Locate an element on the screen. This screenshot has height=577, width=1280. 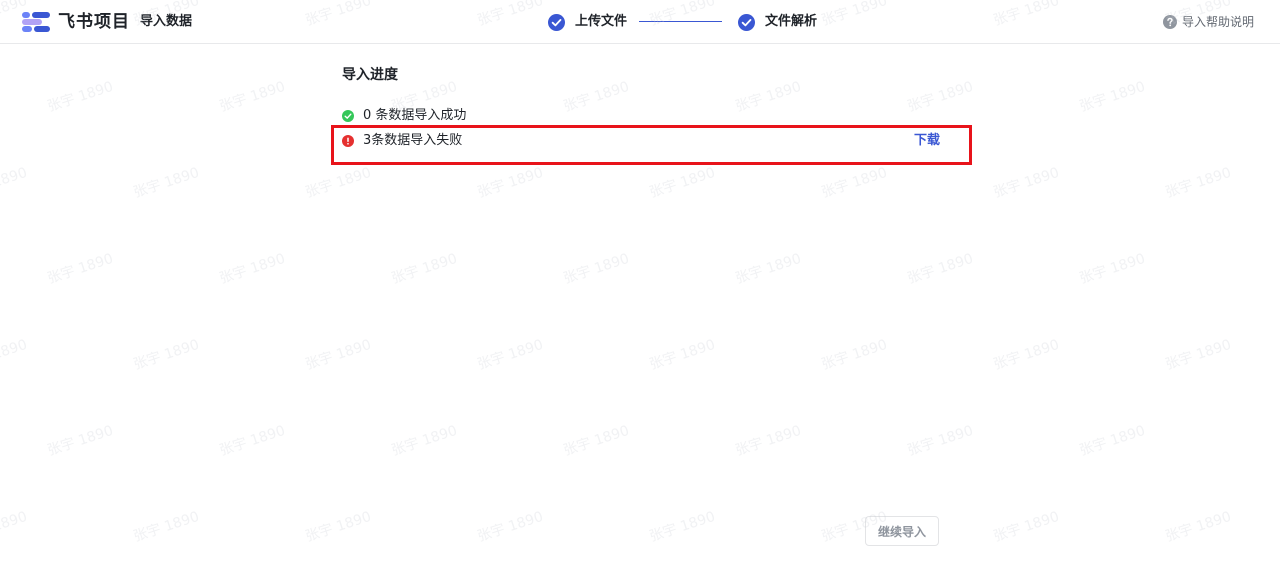
step-parse-file: 文件解析 is located at coordinates (777, 22).